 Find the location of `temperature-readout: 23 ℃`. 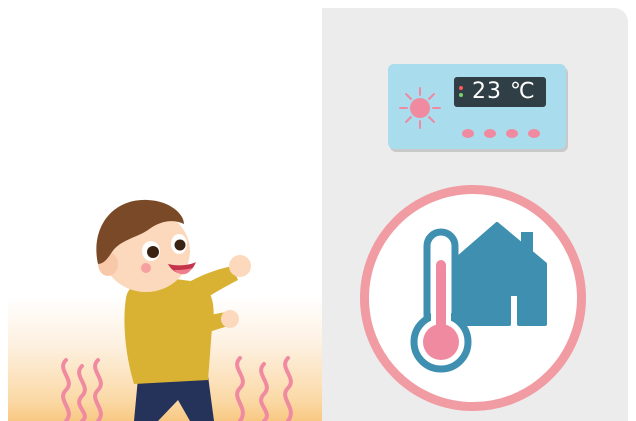

temperature-readout: 23 ℃ is located at coordinates (504, 91).